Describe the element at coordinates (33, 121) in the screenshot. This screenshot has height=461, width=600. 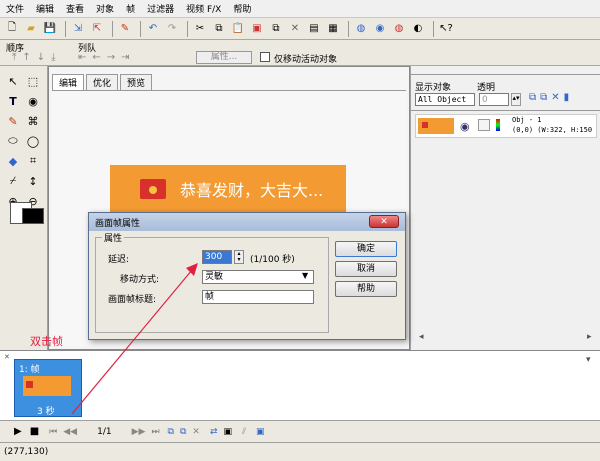
I see `lasso-icon: ⌘` at that location.